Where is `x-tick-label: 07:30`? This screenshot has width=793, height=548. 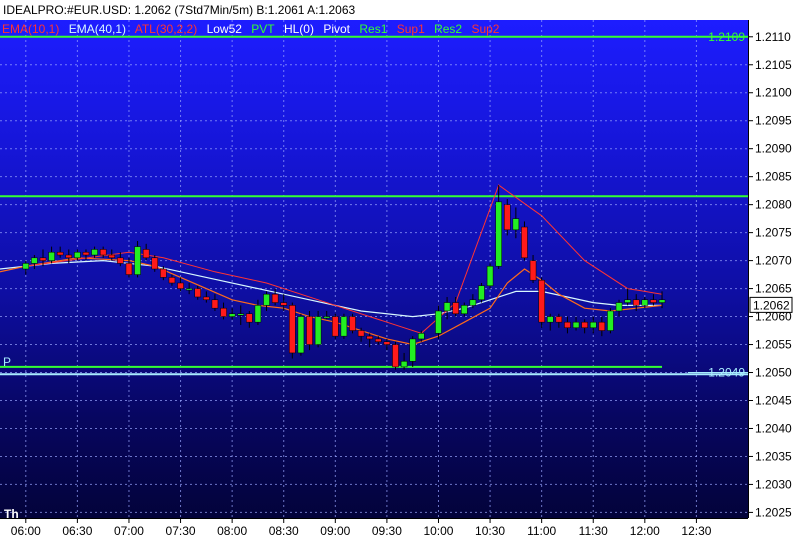
x-tick-label: 07:30 is located at coordinates (181, 531).